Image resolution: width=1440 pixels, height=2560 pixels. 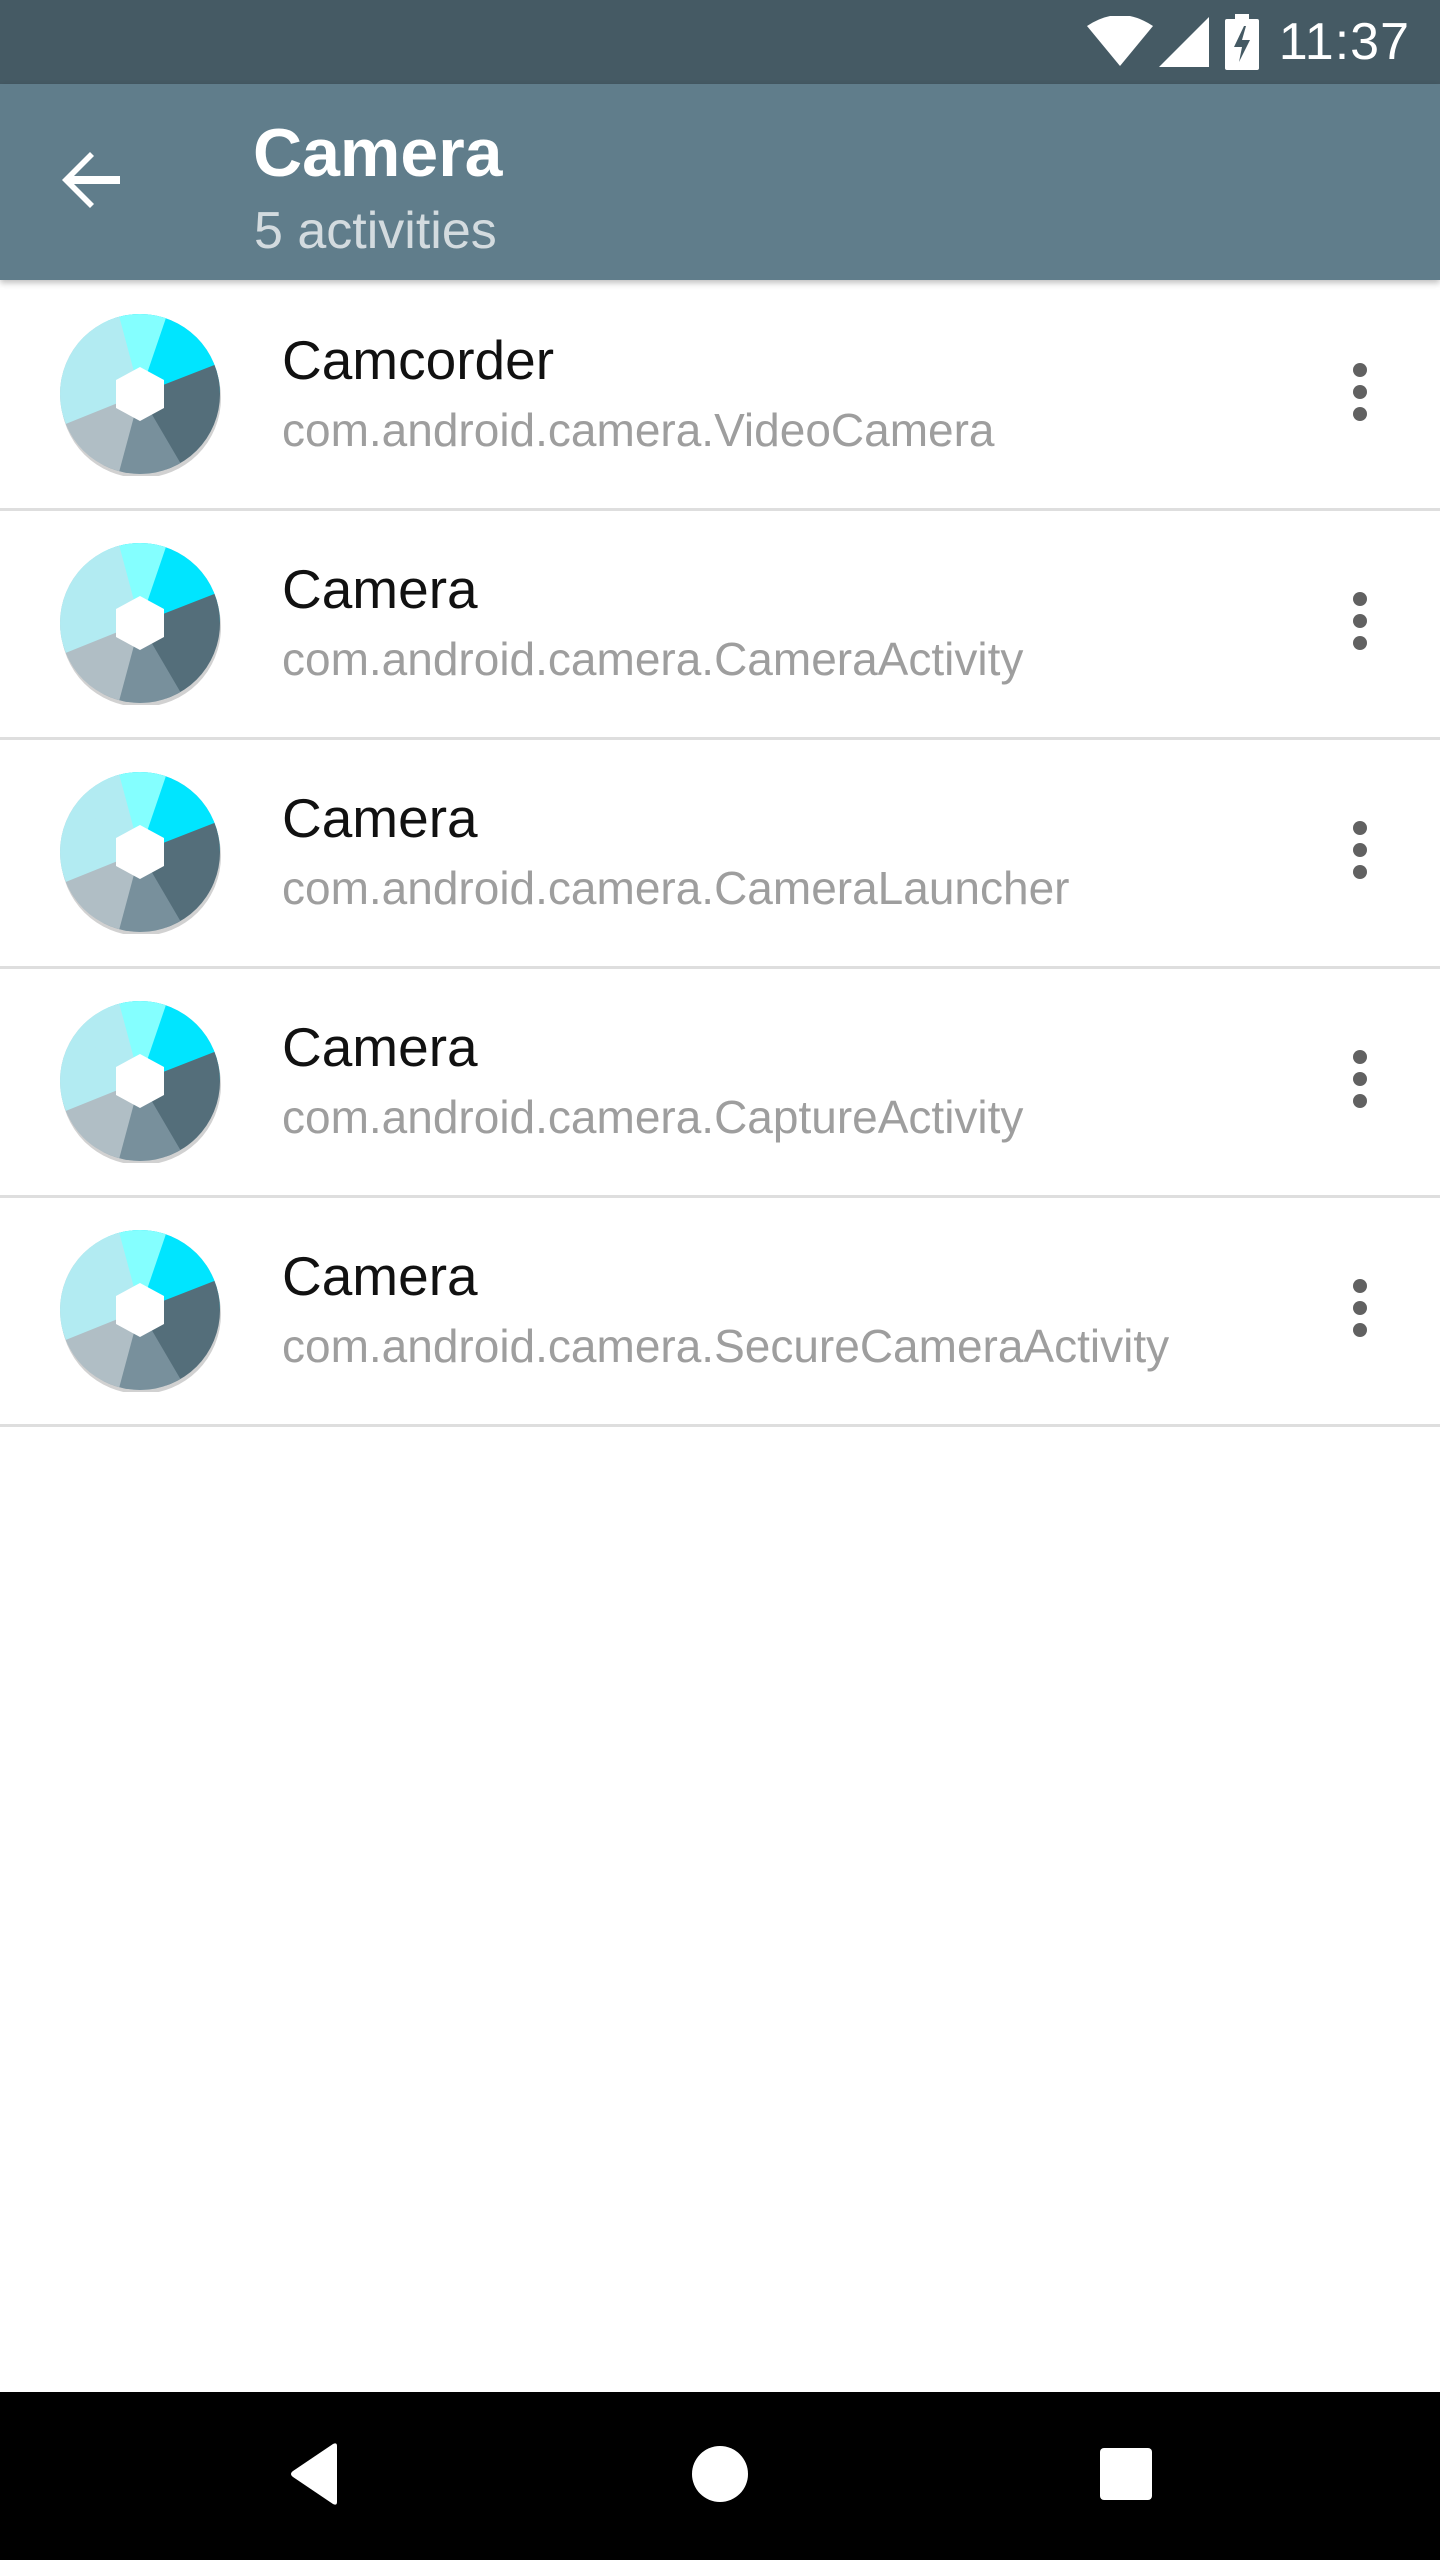 I want to click on item-subtitle: com.android.camera.CameraLauncher, so click(x=676, y=888).